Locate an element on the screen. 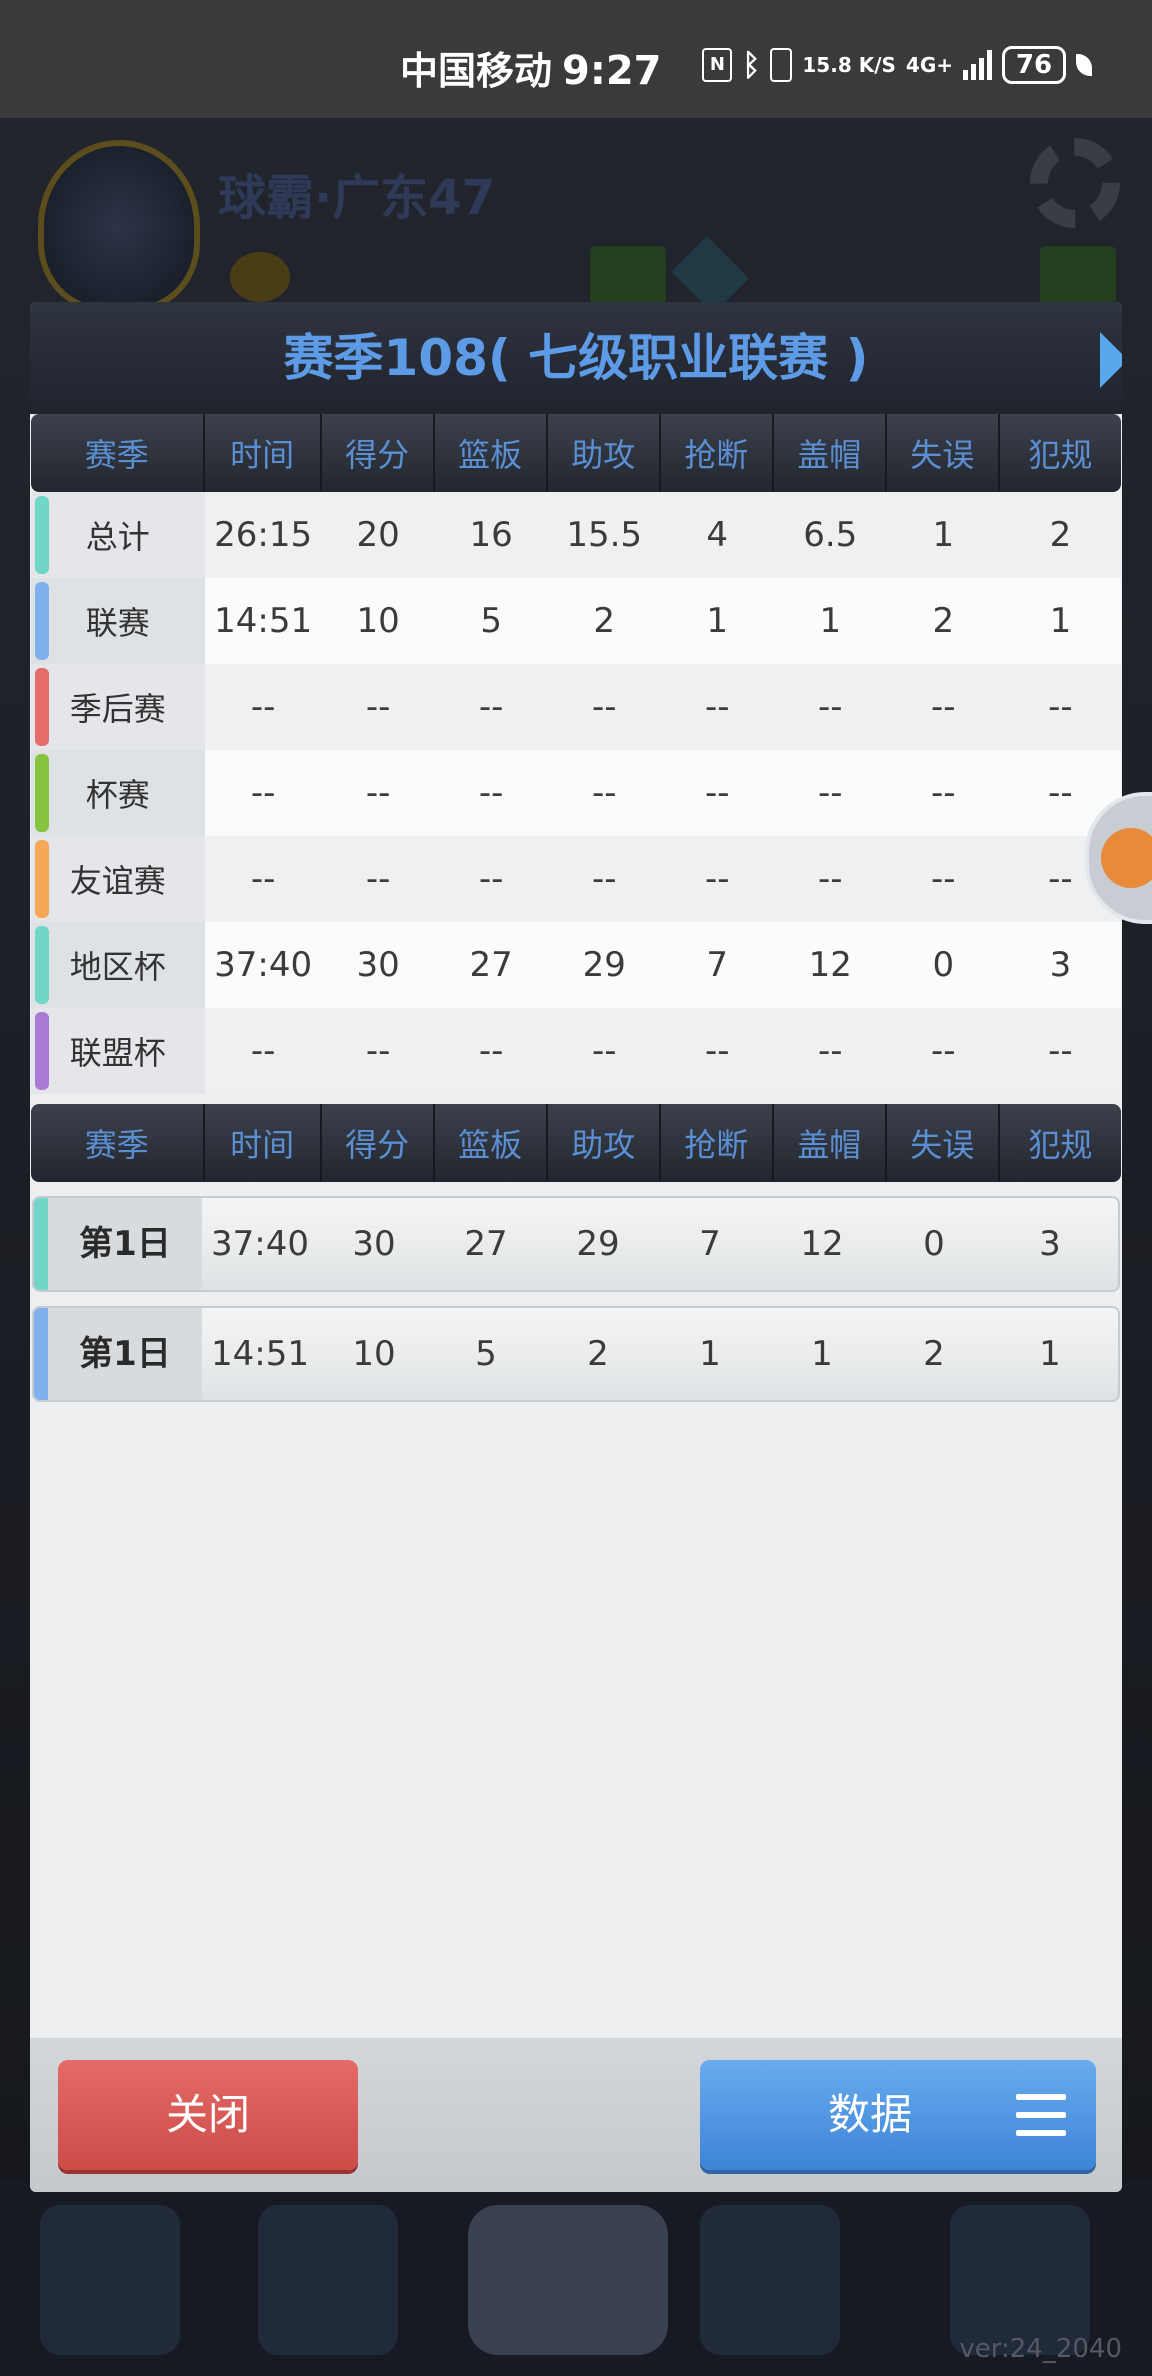  stat-cell: 26:15 is located at coordinates (263, 535).